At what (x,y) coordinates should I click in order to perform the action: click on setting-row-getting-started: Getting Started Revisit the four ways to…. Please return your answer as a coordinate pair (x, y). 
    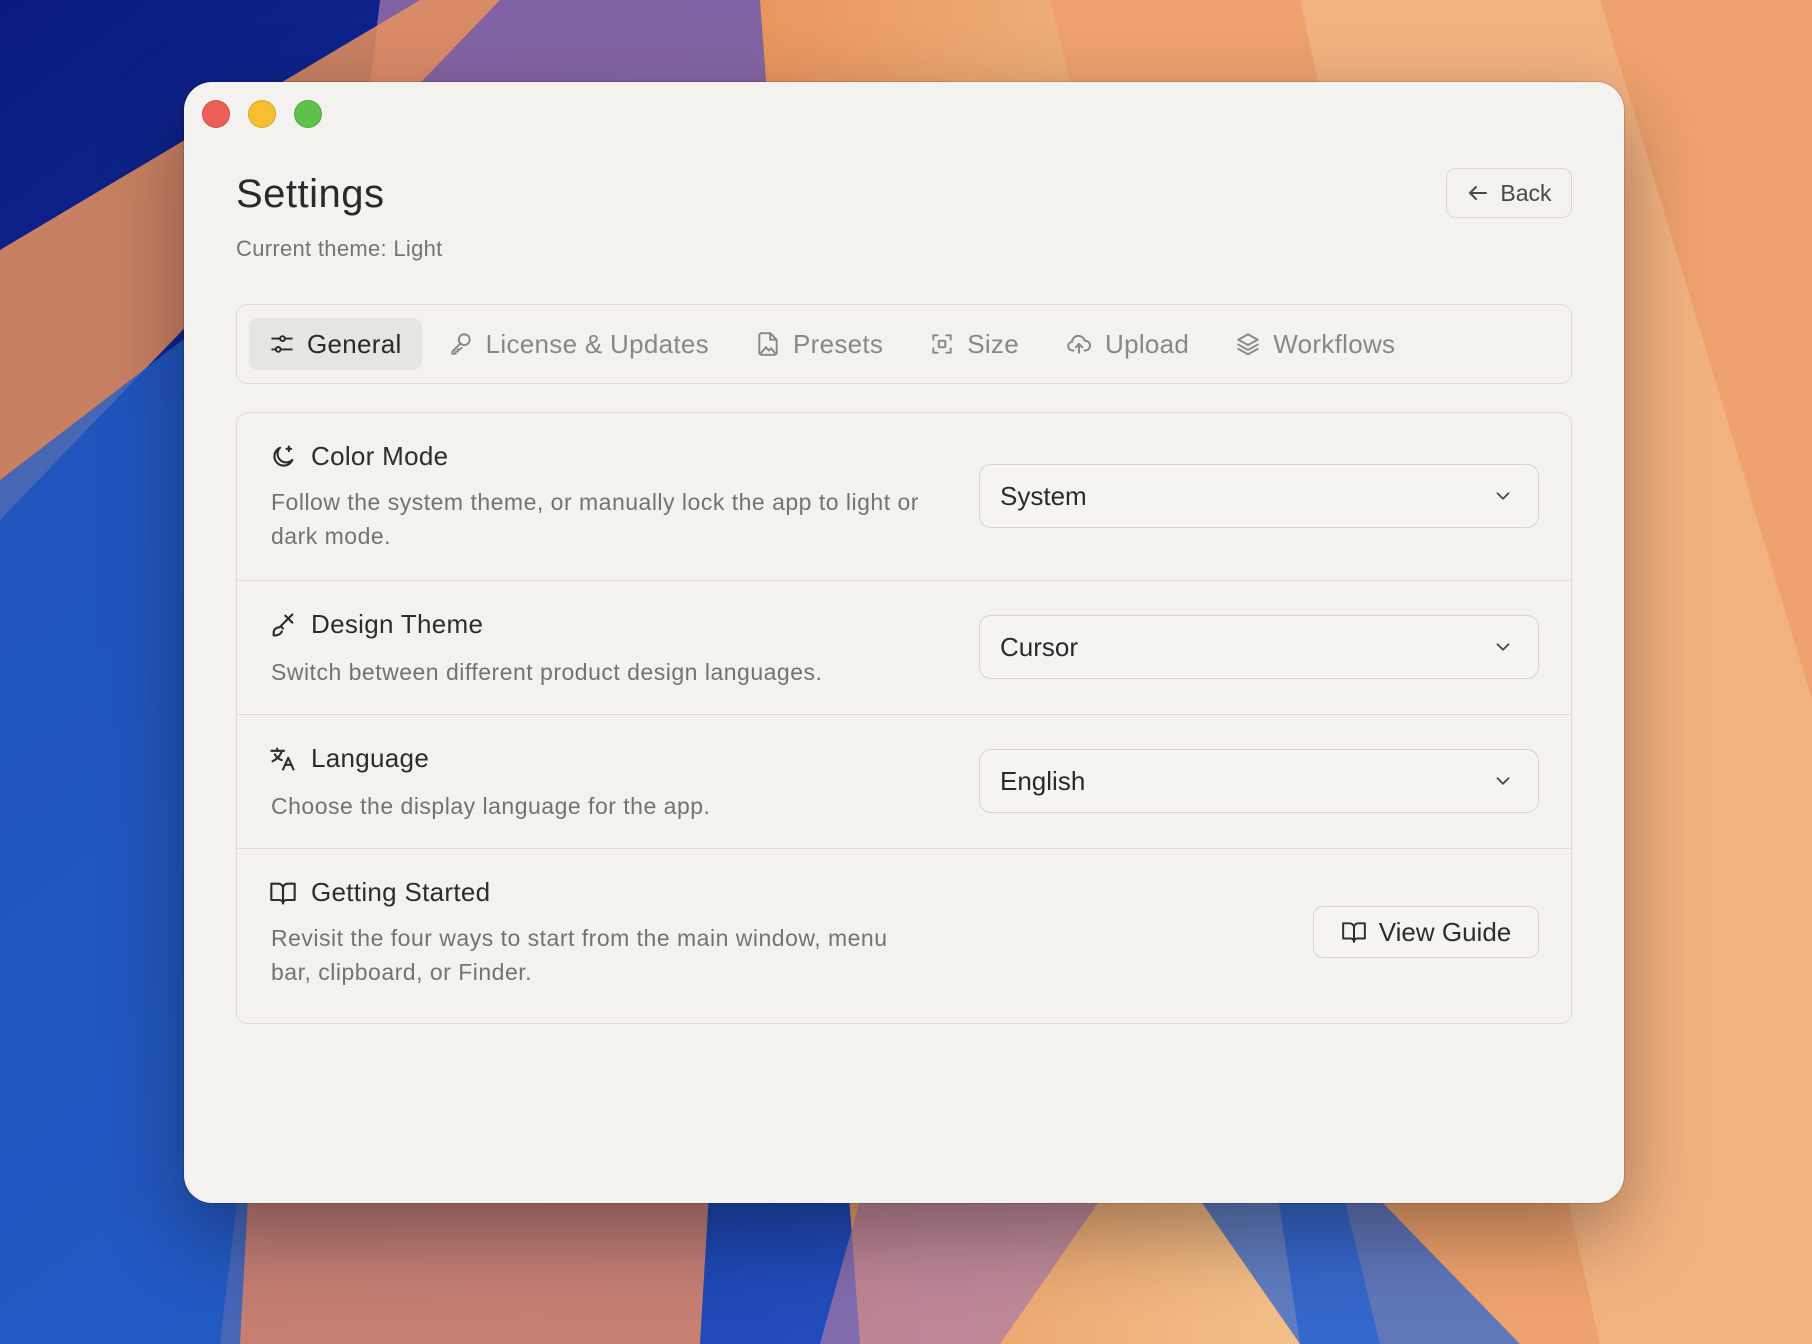
    Looking at the image, I should click on (904, 936).